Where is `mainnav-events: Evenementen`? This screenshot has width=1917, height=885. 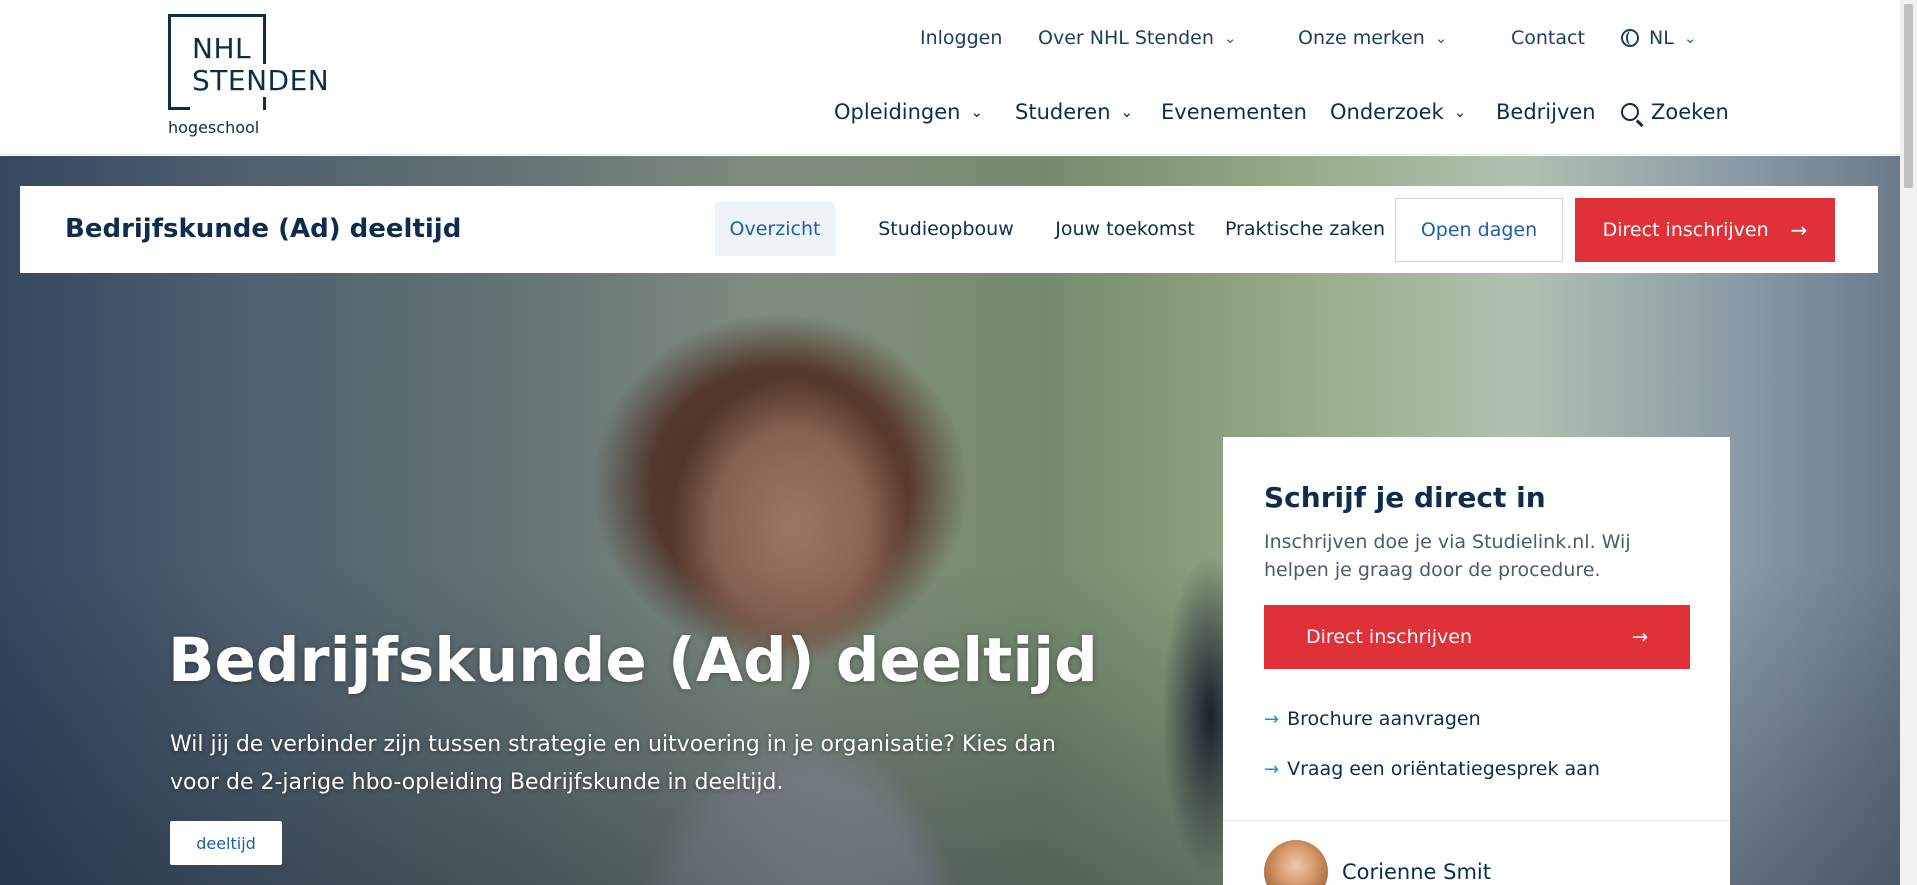
mainnav-events: Evenementen is located at coordinates (1234, 112).